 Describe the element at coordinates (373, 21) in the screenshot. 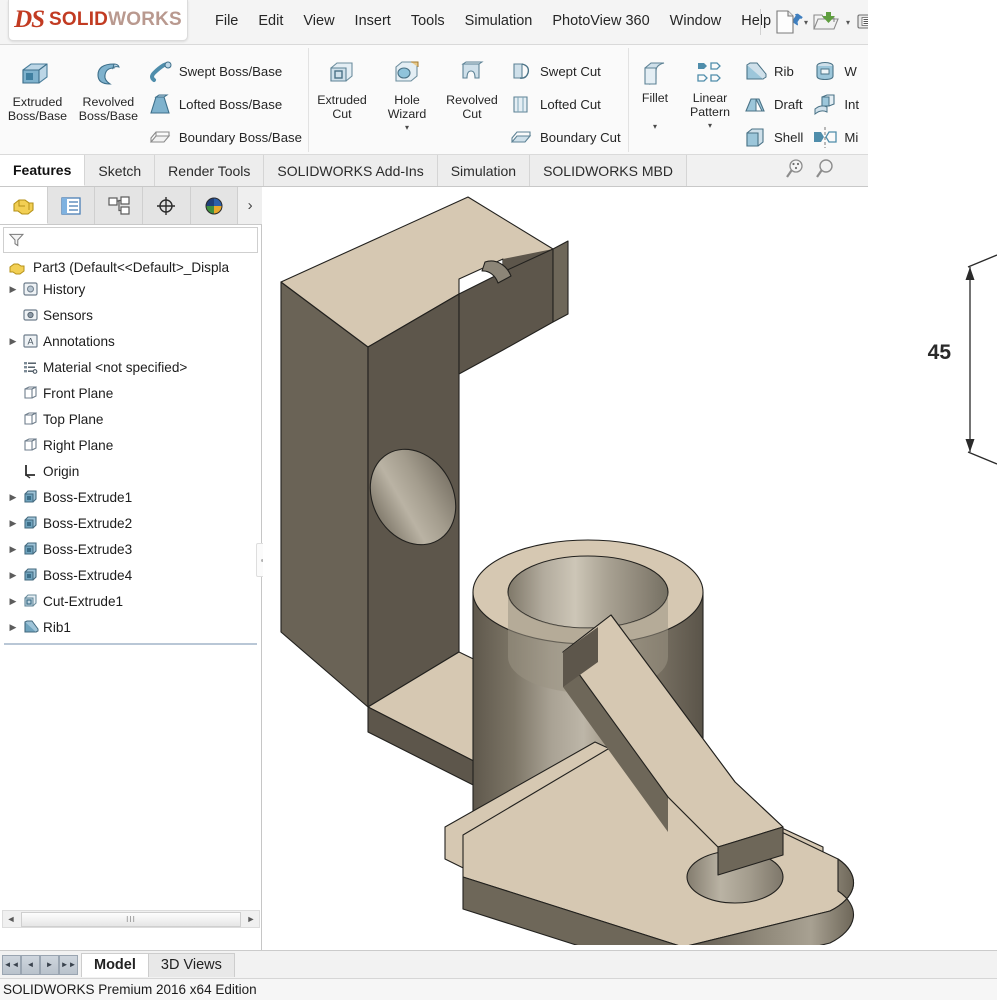

I see `menu-item-insert: Insert` at that location.